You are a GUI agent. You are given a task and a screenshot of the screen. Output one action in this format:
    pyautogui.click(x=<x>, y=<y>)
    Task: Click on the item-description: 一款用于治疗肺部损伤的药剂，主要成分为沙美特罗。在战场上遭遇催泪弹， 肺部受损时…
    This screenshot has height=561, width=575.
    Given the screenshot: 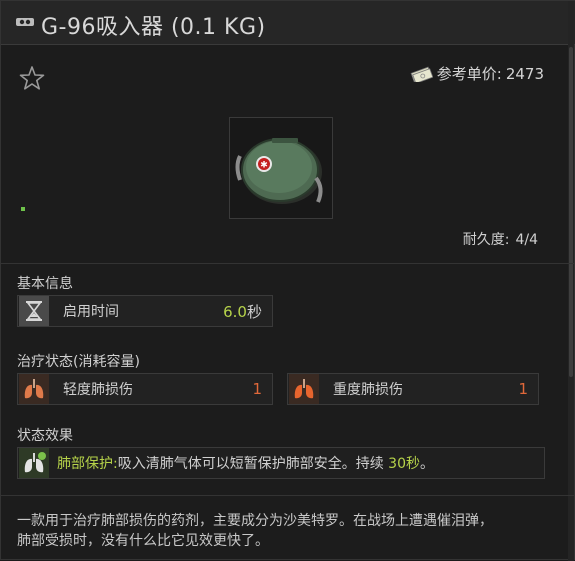 What is the action you would take?
    pyautogui.click(x=282, y=531)
    